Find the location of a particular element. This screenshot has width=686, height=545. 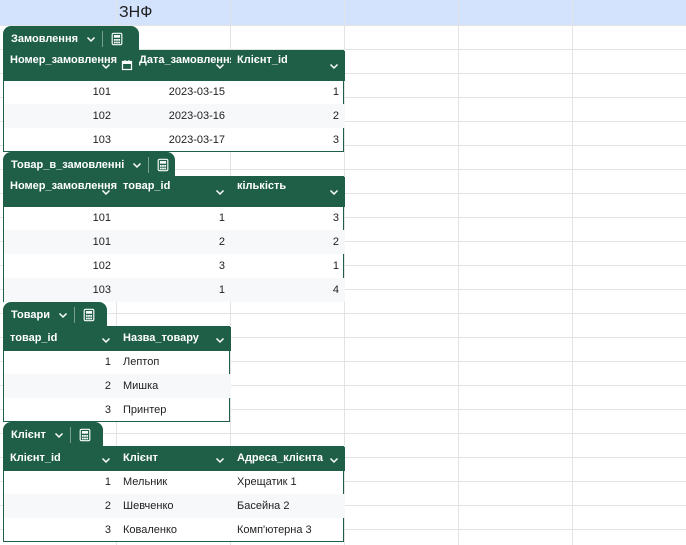

table-cell: 2023-03-15 is located at coordinates (174, 92).